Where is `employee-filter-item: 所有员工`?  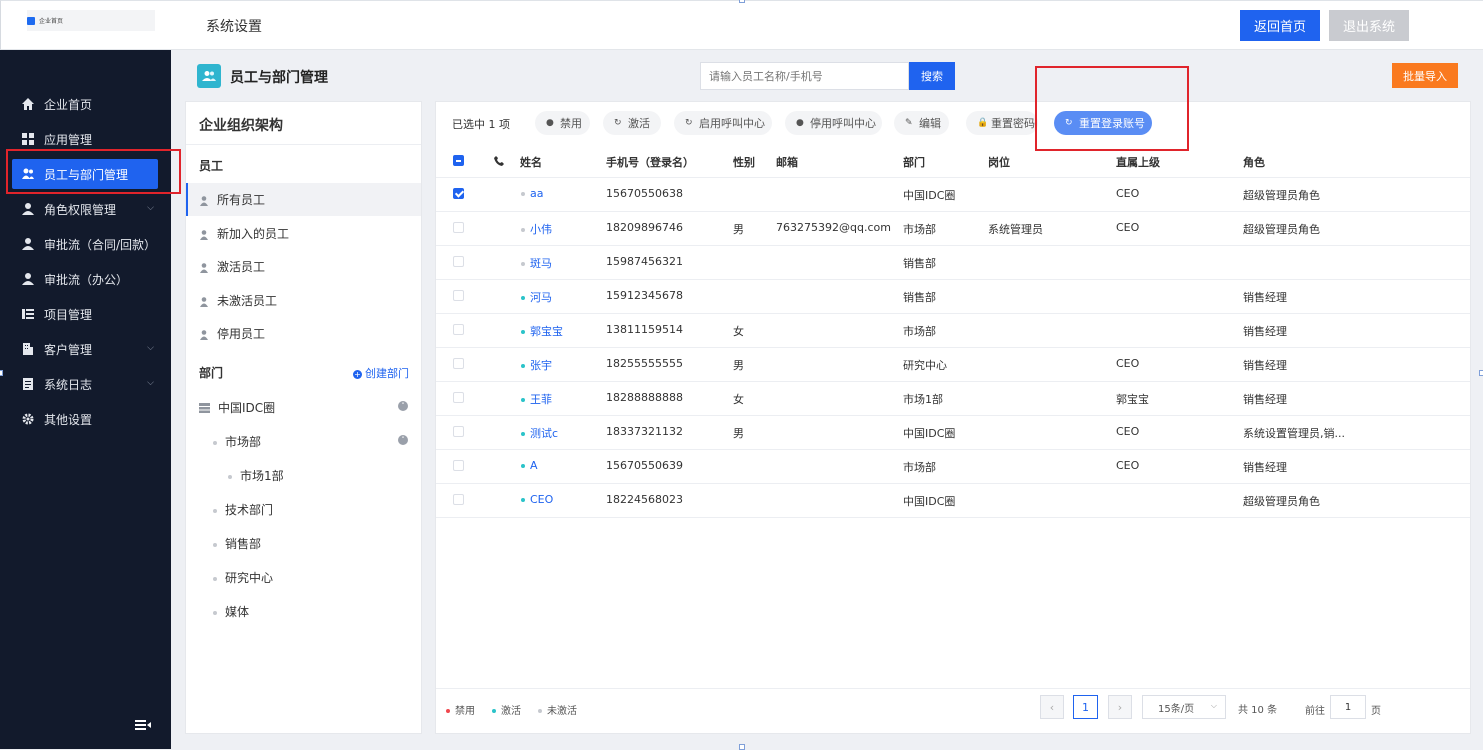 employee-filter-item: 所有员工 is located at coordinates (303, 199).